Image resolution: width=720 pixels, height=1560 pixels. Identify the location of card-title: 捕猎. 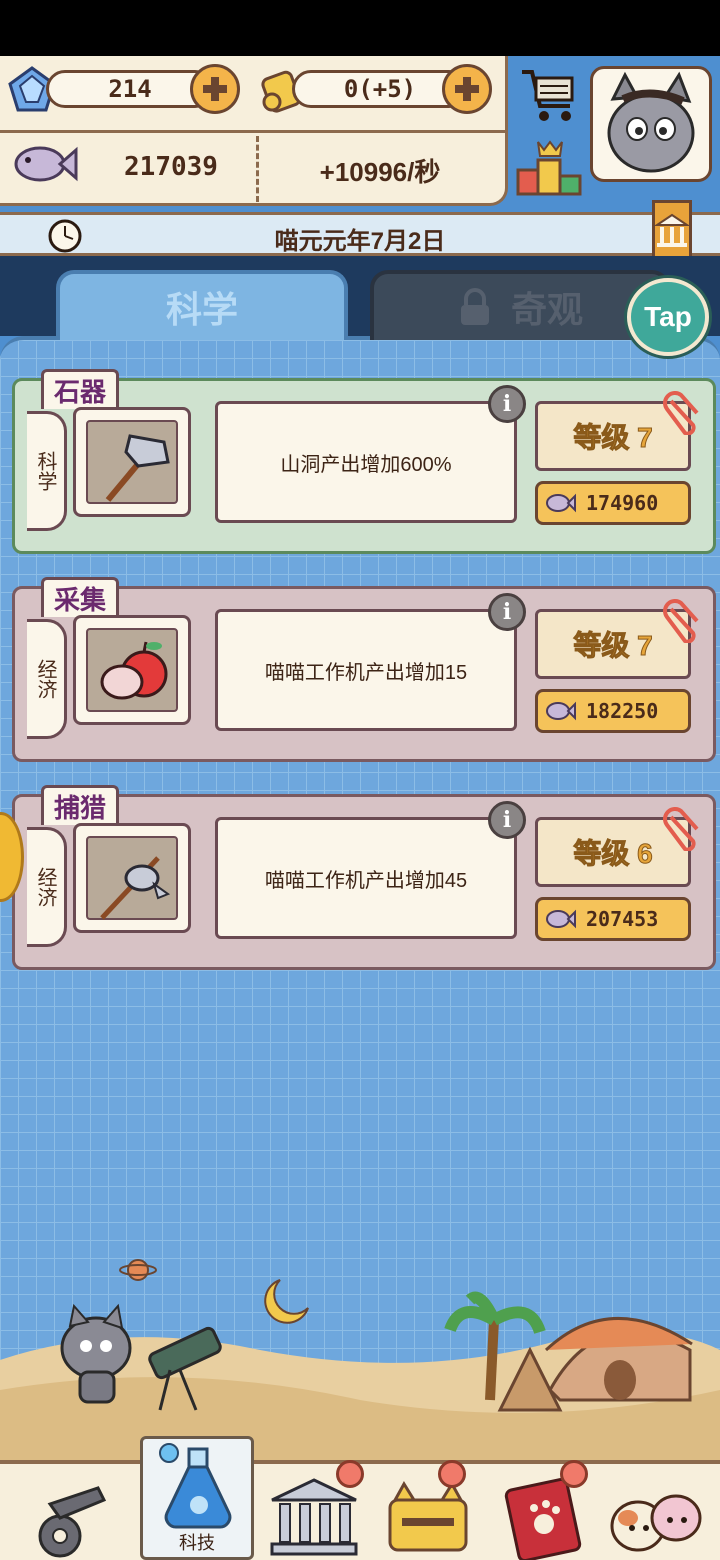
(80, 805).